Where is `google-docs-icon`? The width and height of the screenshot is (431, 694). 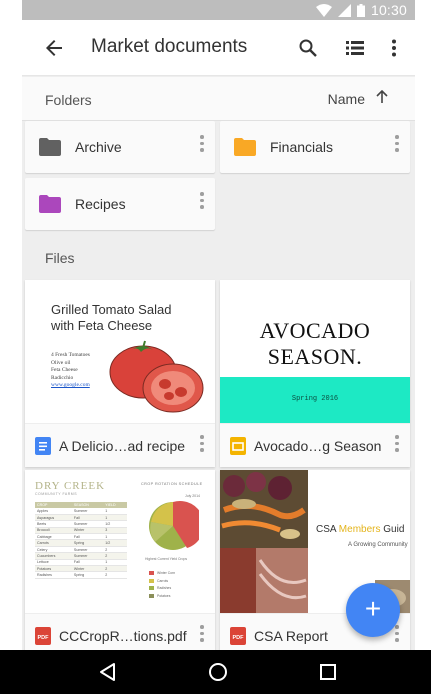
google-docs-icon is located at coordinates (43, 446).